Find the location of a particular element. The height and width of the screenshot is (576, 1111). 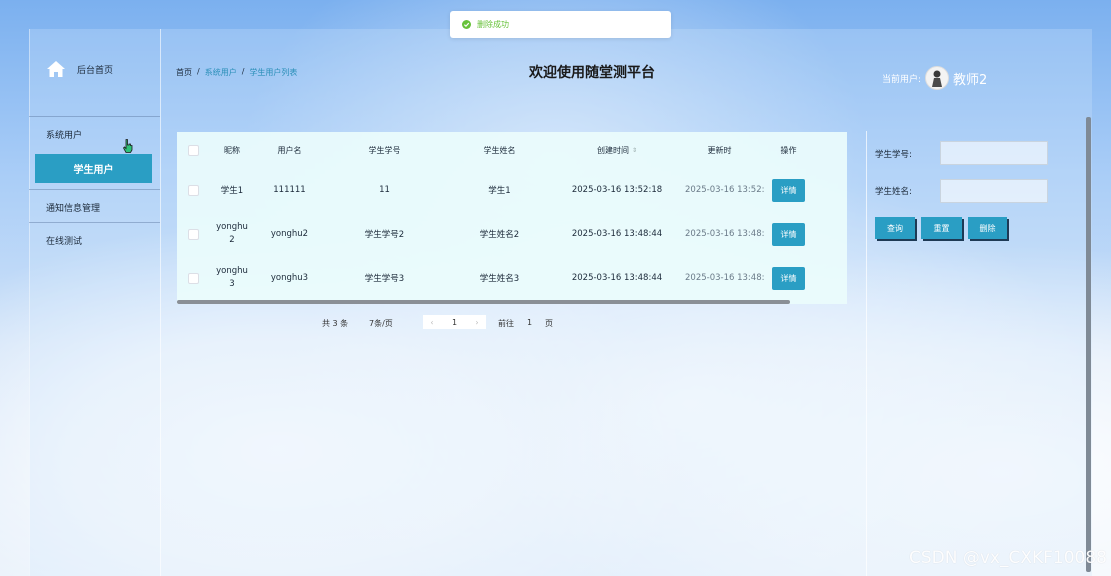

select-all-checkbox is located at coordinates (193, 150).